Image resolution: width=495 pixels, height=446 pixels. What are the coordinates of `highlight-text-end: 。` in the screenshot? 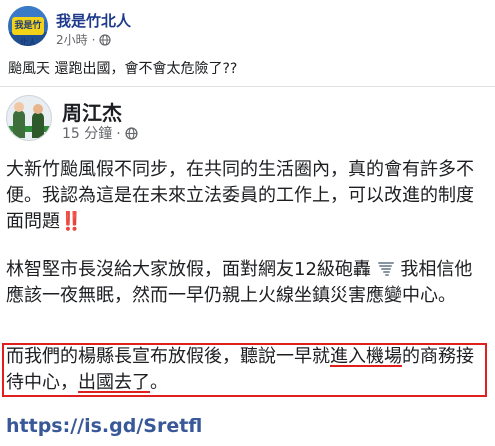 It's located at (159, 382).